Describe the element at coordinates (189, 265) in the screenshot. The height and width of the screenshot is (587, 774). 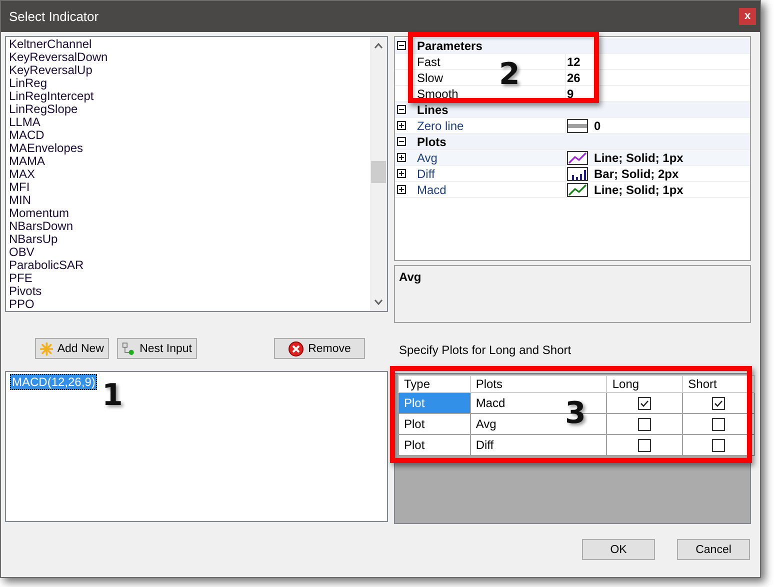
I see `indicator-item: ParabolicSAR` at that location.